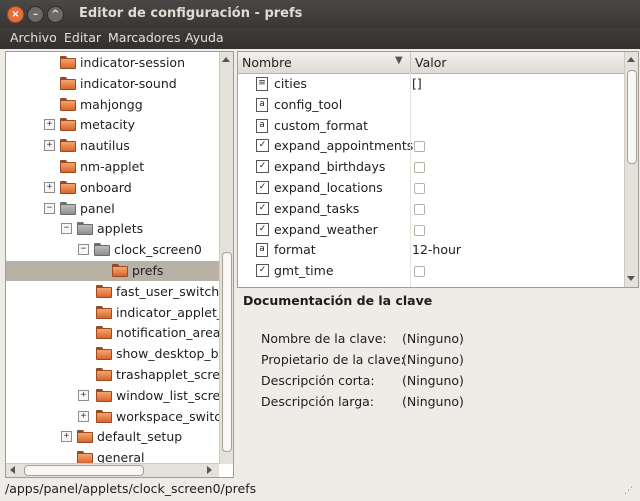 The image size is (640, 501). I want to click on tree-hscroll-thumb, so click(84, 470).